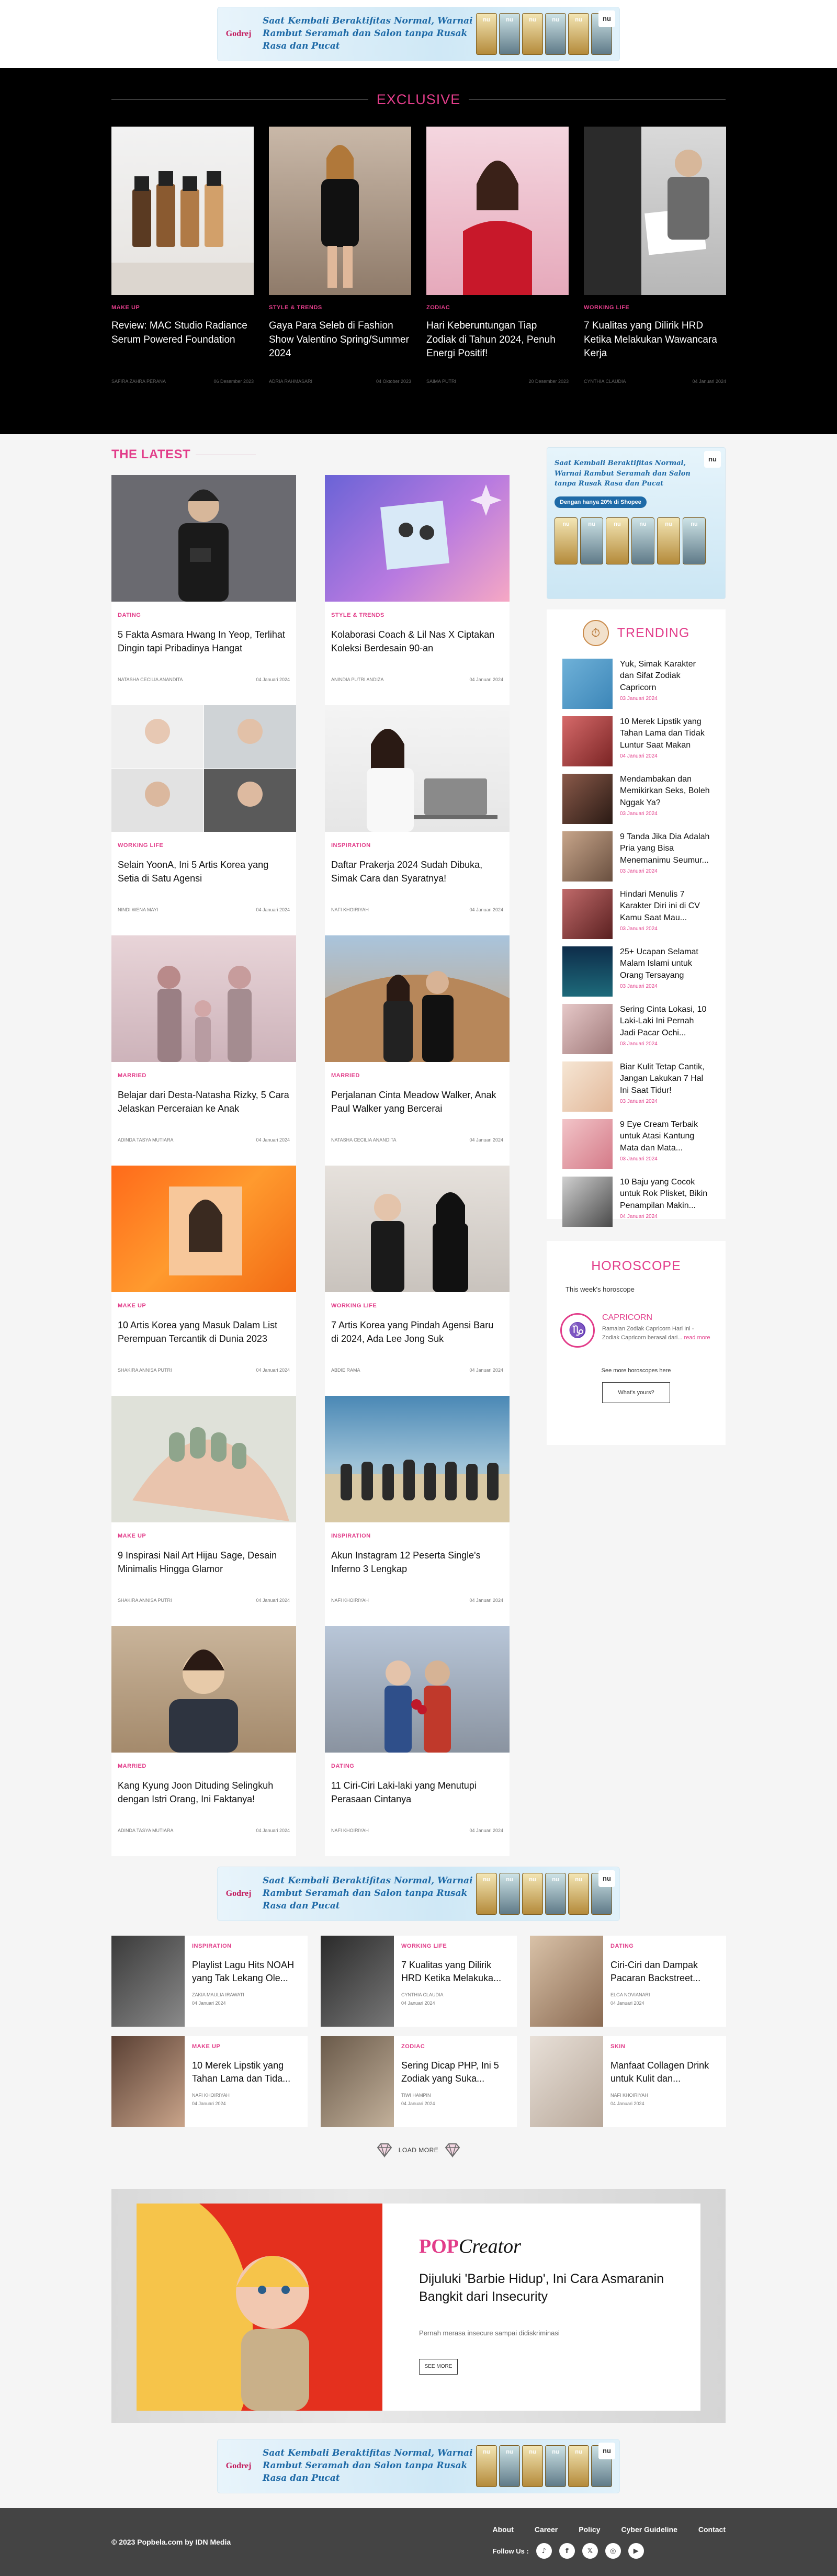 The height and width of the screenshot is (2576, 837). Describe the element at coordinates (664, 2047) in the screenshot. I see `article-category: SKIN` at that location.